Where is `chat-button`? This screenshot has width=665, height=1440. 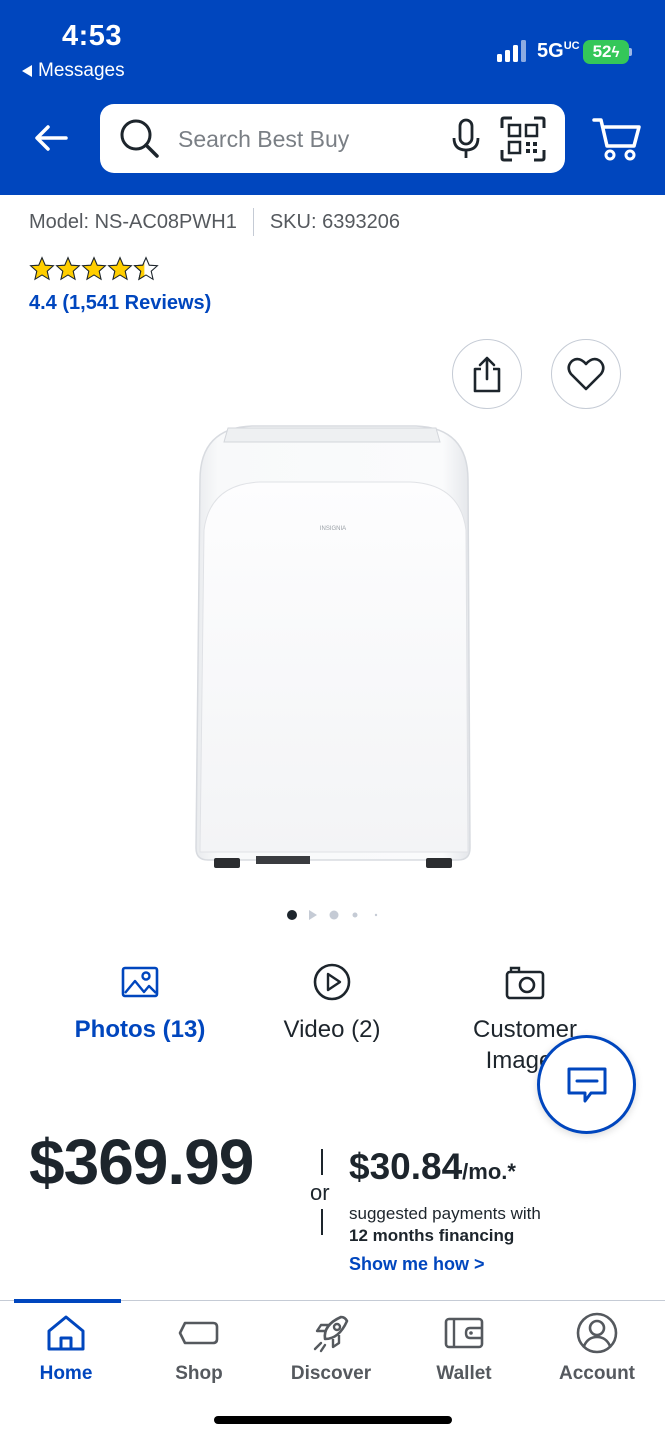 chat-button is located at coordinates (586, 1084).